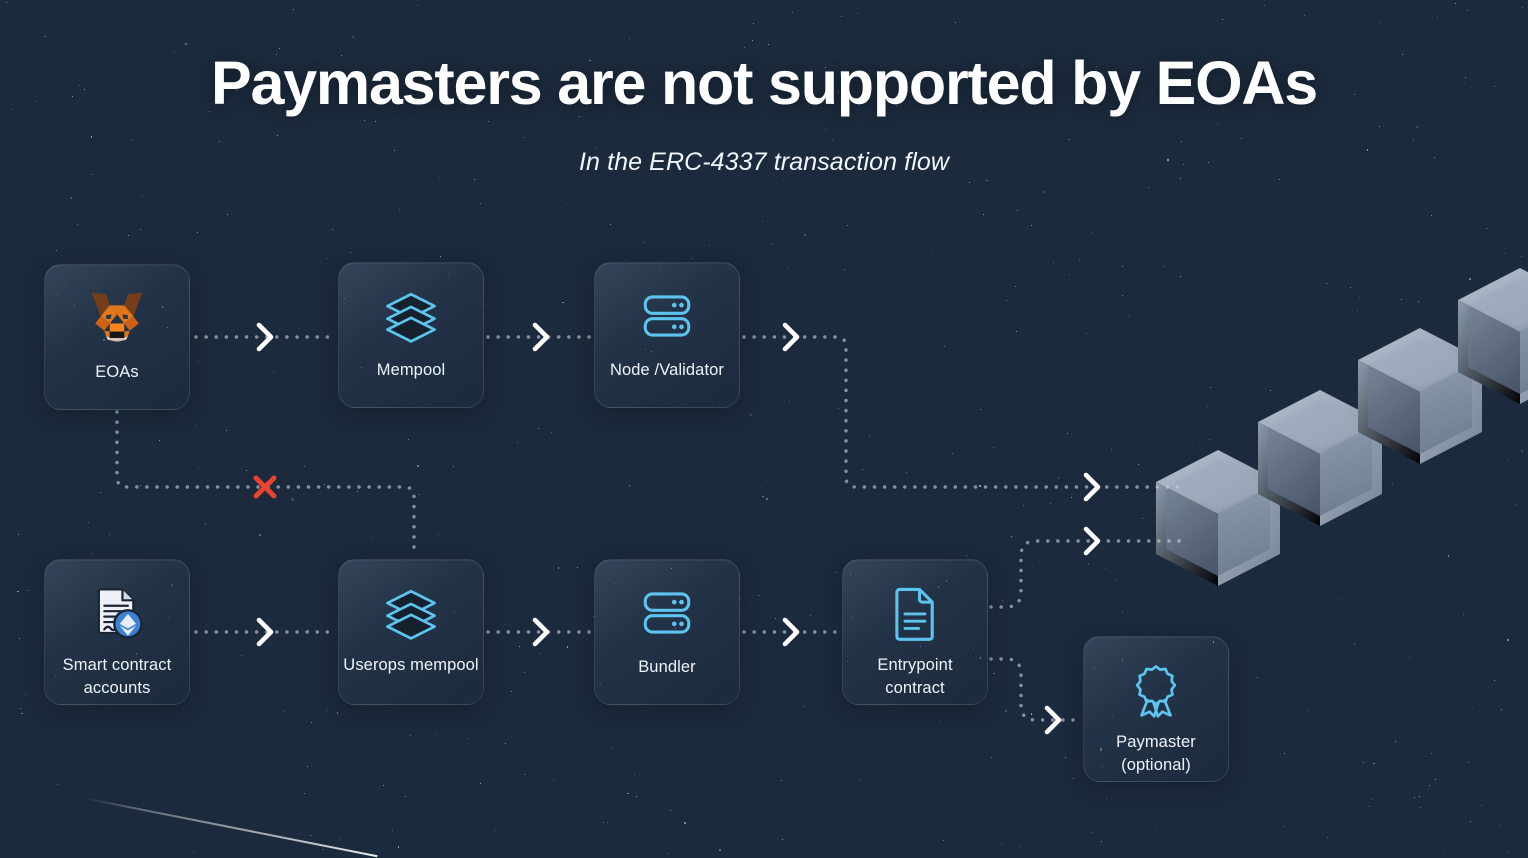 This screenshot has width=1528, height=858. What do you see at coordinates (667, 667) in the screenshot?
I see `node-label: Bundler` at bounding box center [667, 667].